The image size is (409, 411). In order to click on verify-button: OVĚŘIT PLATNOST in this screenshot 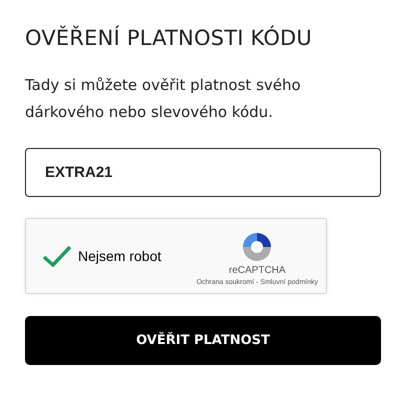, I will do `click(203, 340)`.